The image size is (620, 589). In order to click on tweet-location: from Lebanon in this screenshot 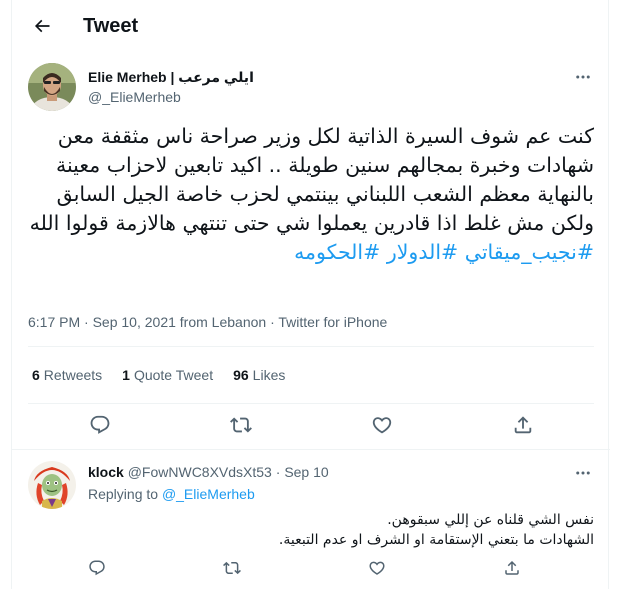, I will do `click(223, 322)`.